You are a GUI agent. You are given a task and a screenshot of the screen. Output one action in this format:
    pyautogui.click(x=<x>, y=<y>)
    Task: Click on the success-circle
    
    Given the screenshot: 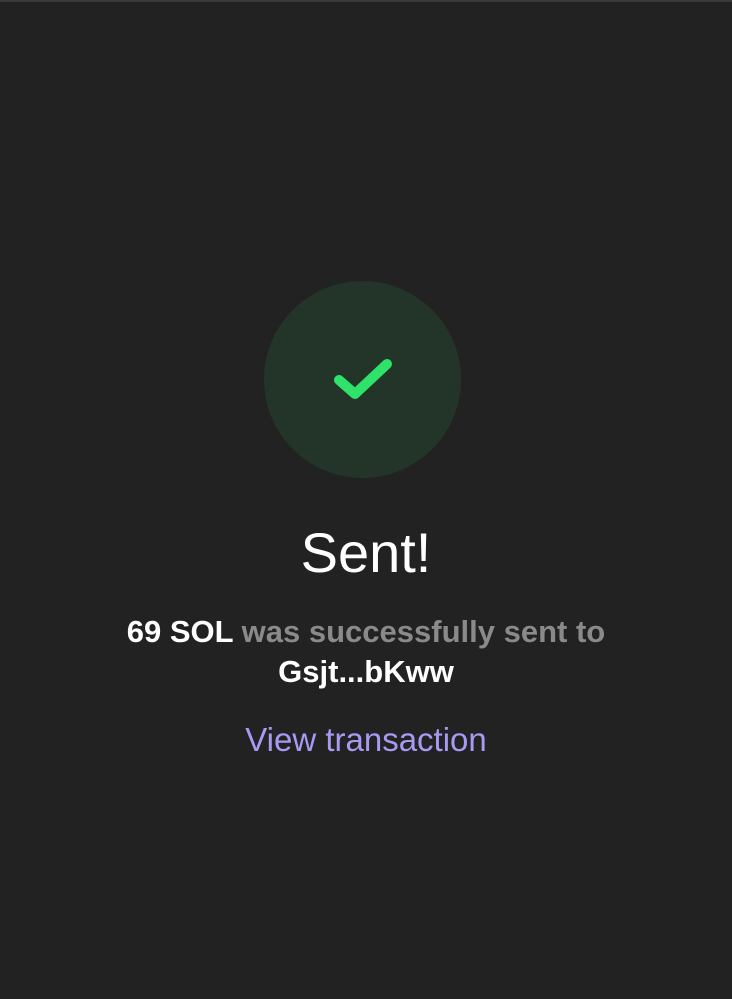 What is the action you would take?
    pyautogui.click(x=362, y=379)
    